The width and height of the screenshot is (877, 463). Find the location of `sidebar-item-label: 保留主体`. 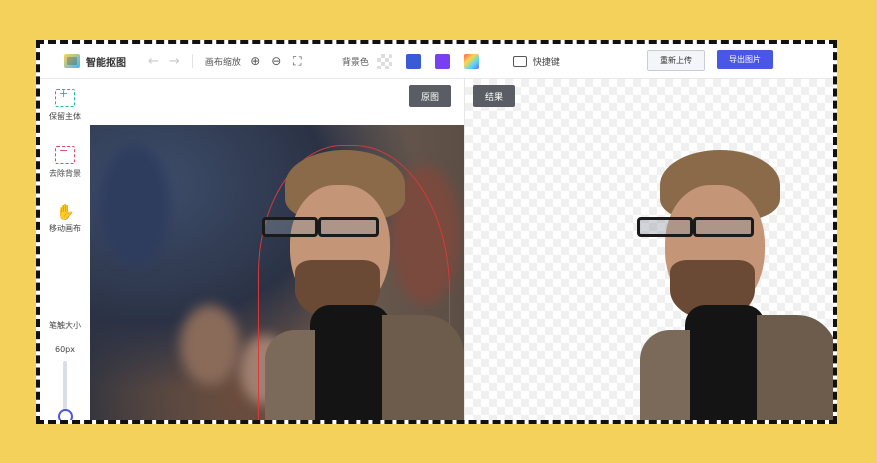

sidebar-item-label: 保留主体 is located at coordinates (65, 116).